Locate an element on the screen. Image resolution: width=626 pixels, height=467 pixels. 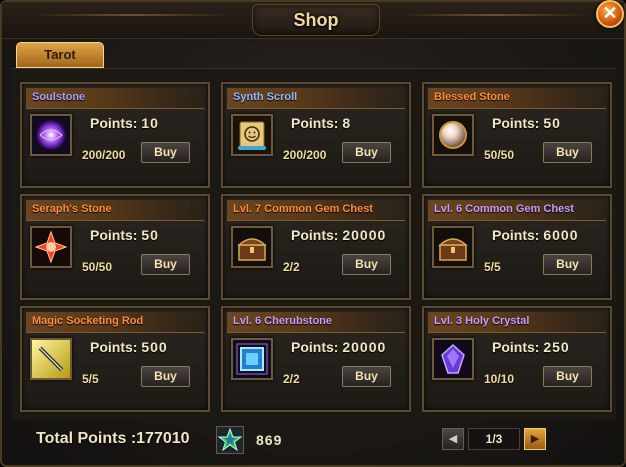
seraphs-stone-icon is located at coordinates (51, 247).